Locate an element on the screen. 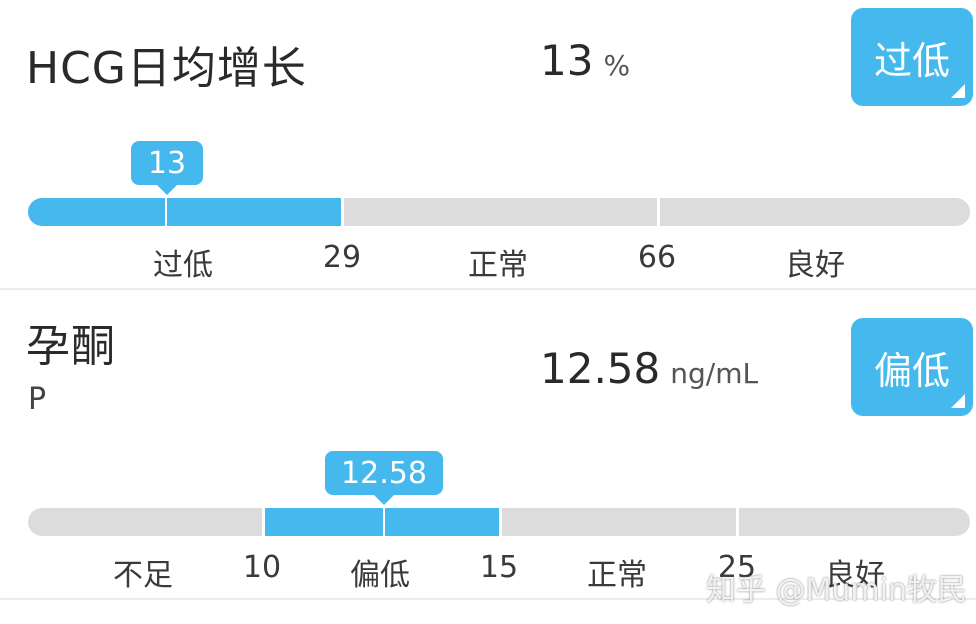 Image resolution: width=976 pixels, height=624 pixels. hcg-segment-normal is located at coordinates (500, 212).